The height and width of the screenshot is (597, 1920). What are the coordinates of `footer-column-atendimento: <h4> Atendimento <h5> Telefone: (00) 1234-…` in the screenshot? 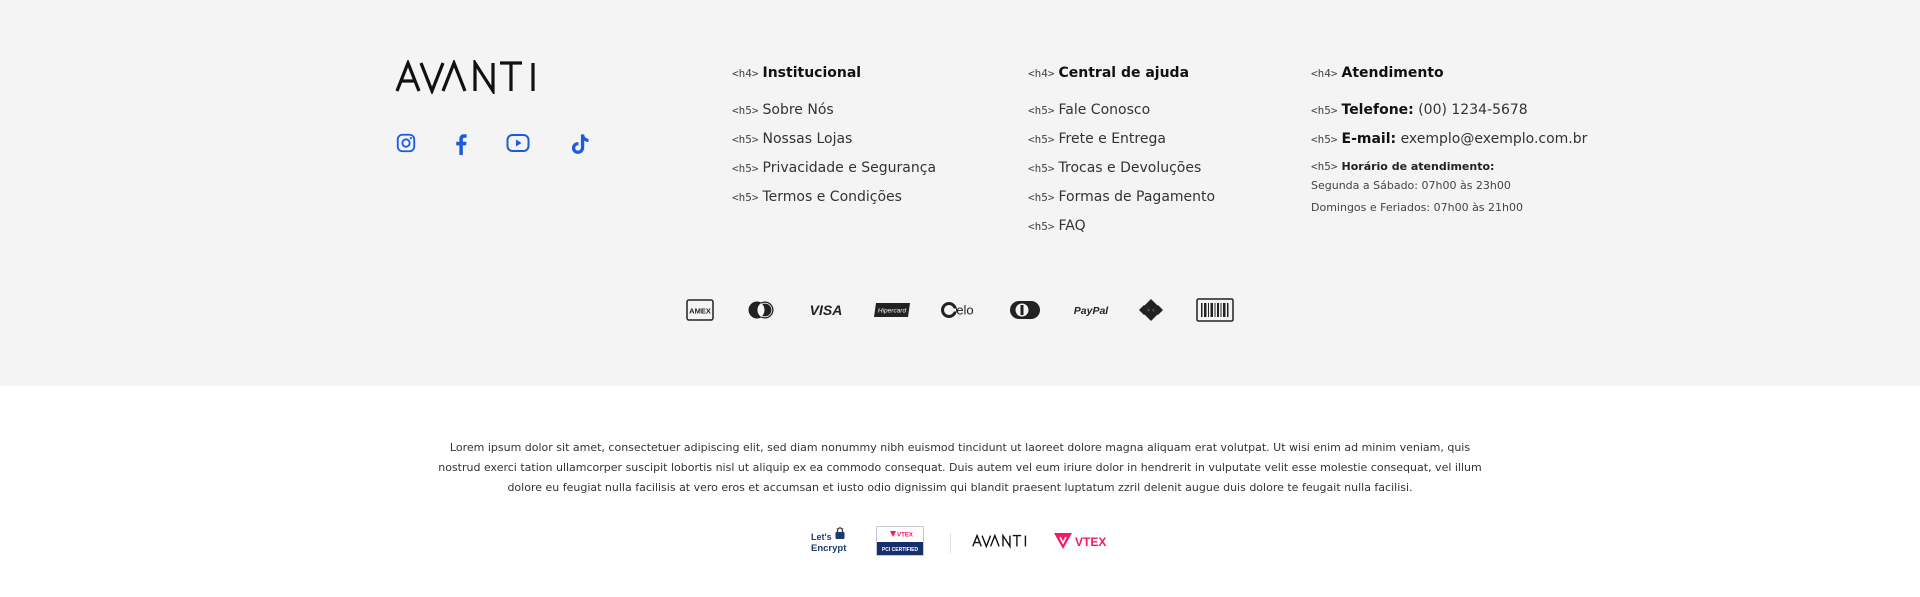 It's located at (1449, 141).